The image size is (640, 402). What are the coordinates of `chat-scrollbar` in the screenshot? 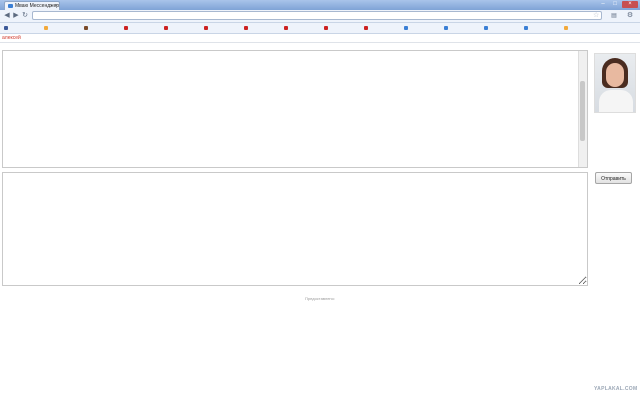 It's located at (582, 109).